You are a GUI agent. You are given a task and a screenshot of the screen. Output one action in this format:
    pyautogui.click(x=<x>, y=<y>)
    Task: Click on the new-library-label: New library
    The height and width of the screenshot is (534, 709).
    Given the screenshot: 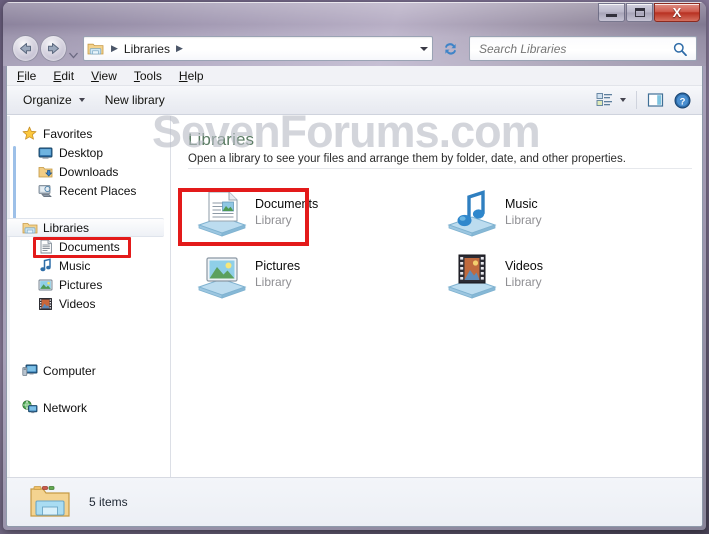 What is the action you would take?
    pyautogui.click(x=134, y=100)
    